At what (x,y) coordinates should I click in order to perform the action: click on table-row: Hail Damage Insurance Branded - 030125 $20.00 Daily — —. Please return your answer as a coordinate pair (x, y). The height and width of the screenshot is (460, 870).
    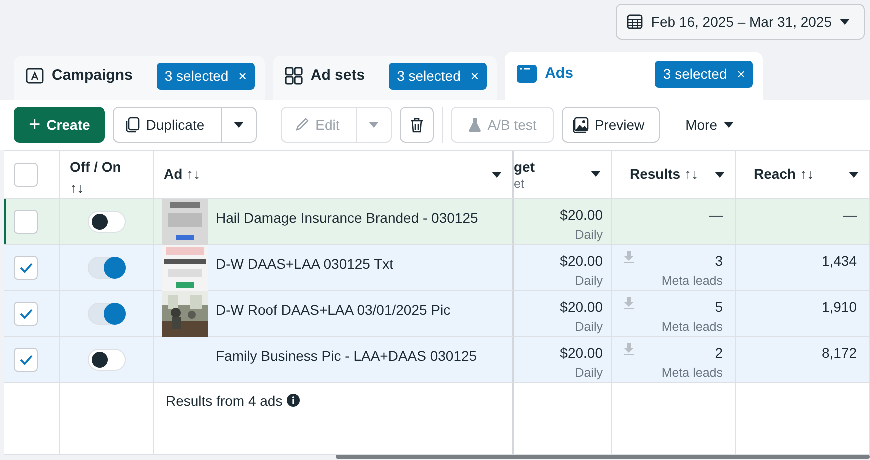
    Looking at the image, I should click on (437, 222).